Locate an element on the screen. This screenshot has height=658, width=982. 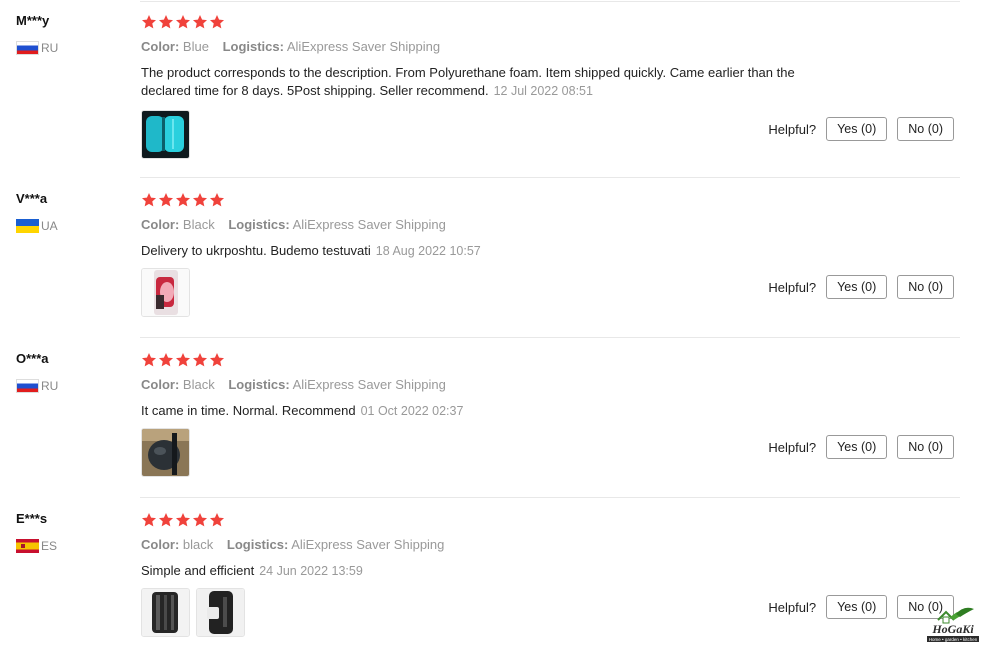
review-body: Simple and efficient is located at coordinates (198, 570).